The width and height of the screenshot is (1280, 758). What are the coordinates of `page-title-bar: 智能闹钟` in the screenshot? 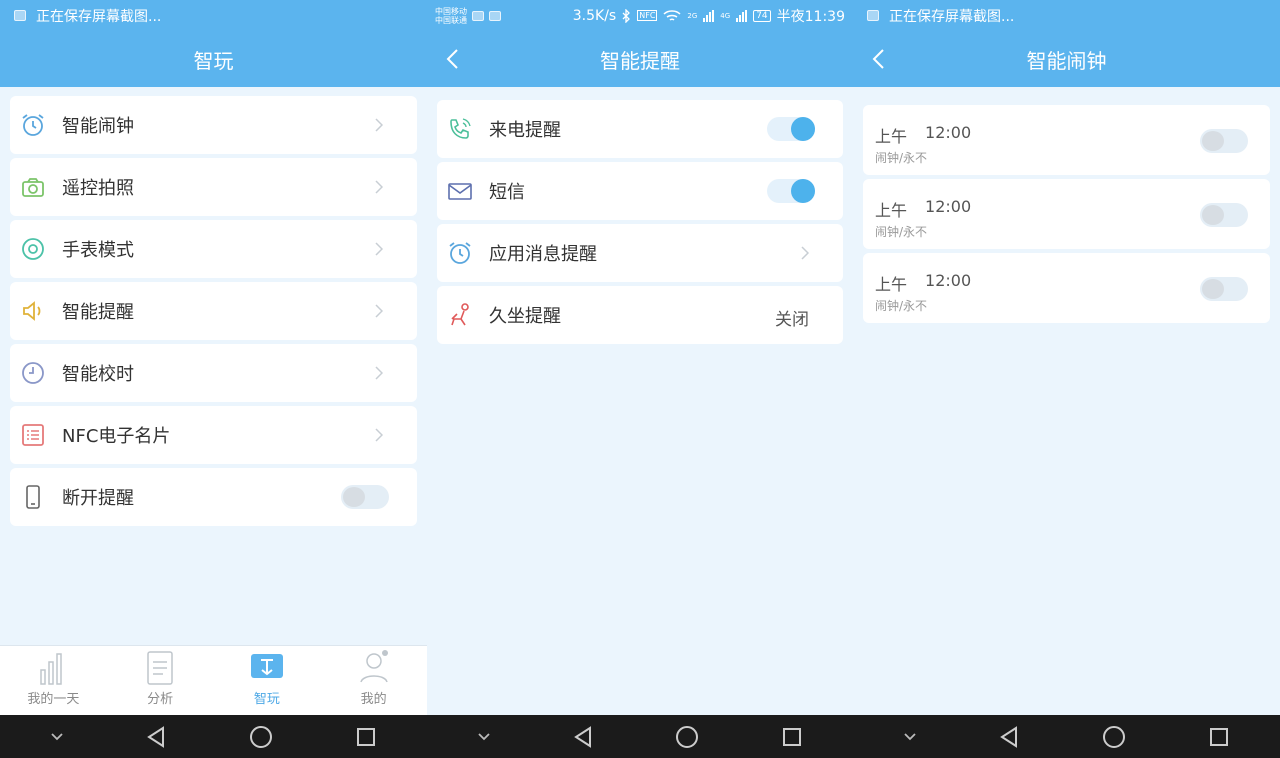 It's located at (1066, 59).